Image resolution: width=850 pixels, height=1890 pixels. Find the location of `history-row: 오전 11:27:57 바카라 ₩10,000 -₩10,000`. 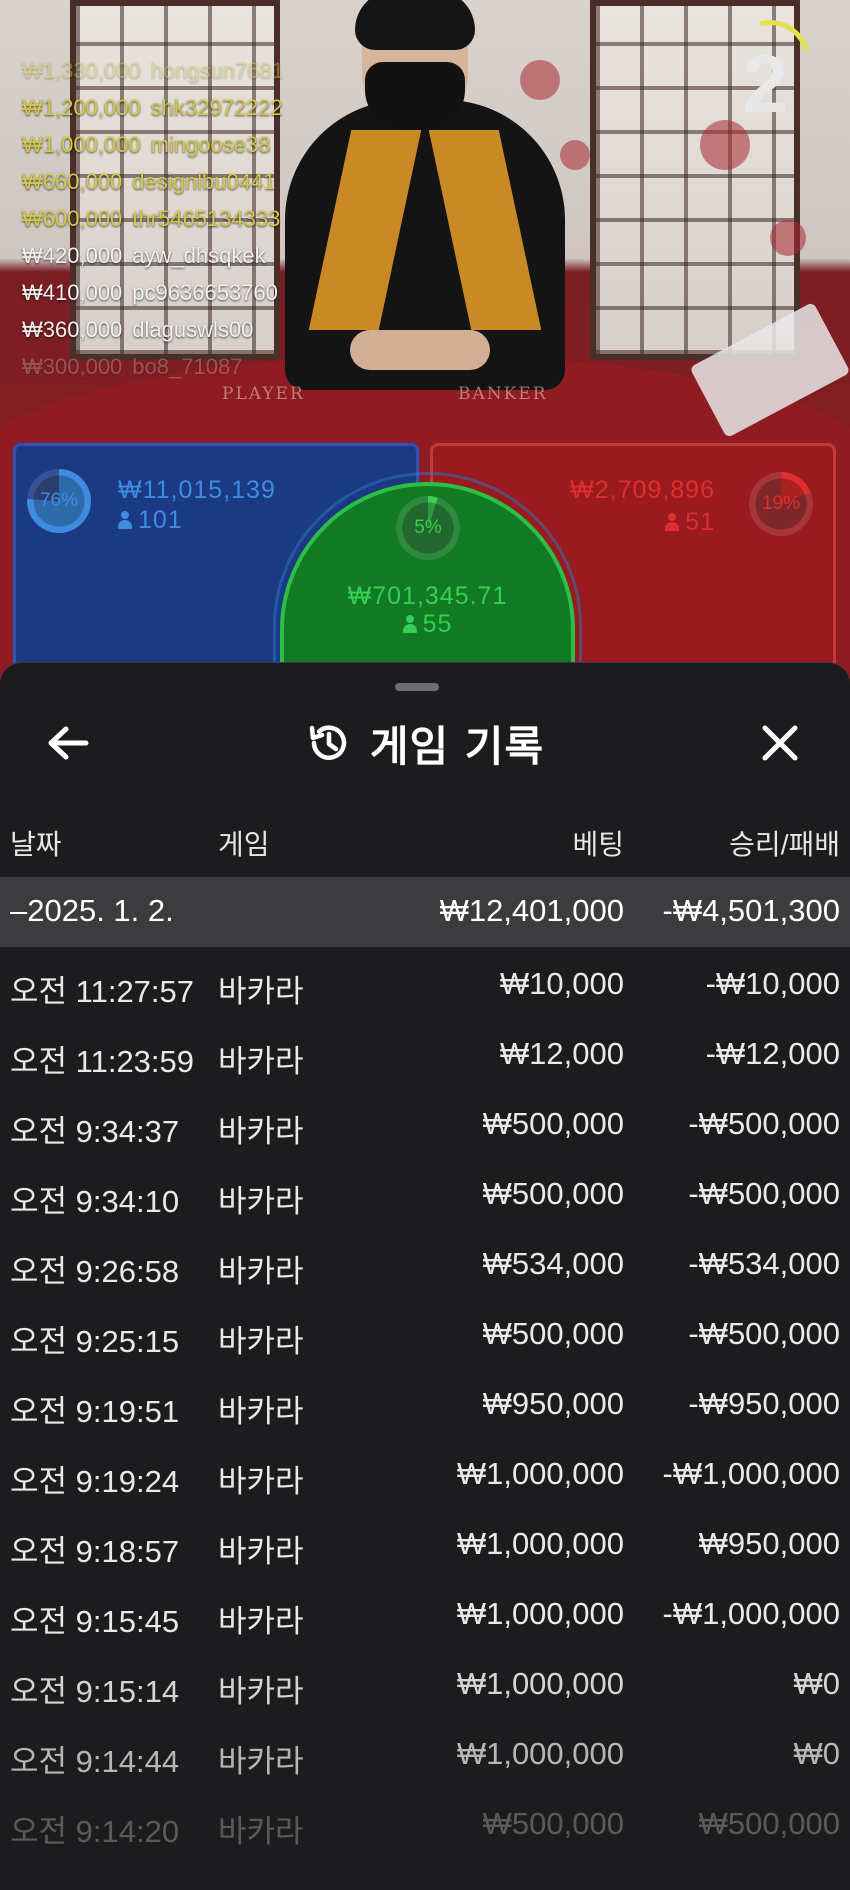

history-row: 오전 11:27:57 바카라 ₩10,000 -₩10,000 is located at coordinates (425, 982).